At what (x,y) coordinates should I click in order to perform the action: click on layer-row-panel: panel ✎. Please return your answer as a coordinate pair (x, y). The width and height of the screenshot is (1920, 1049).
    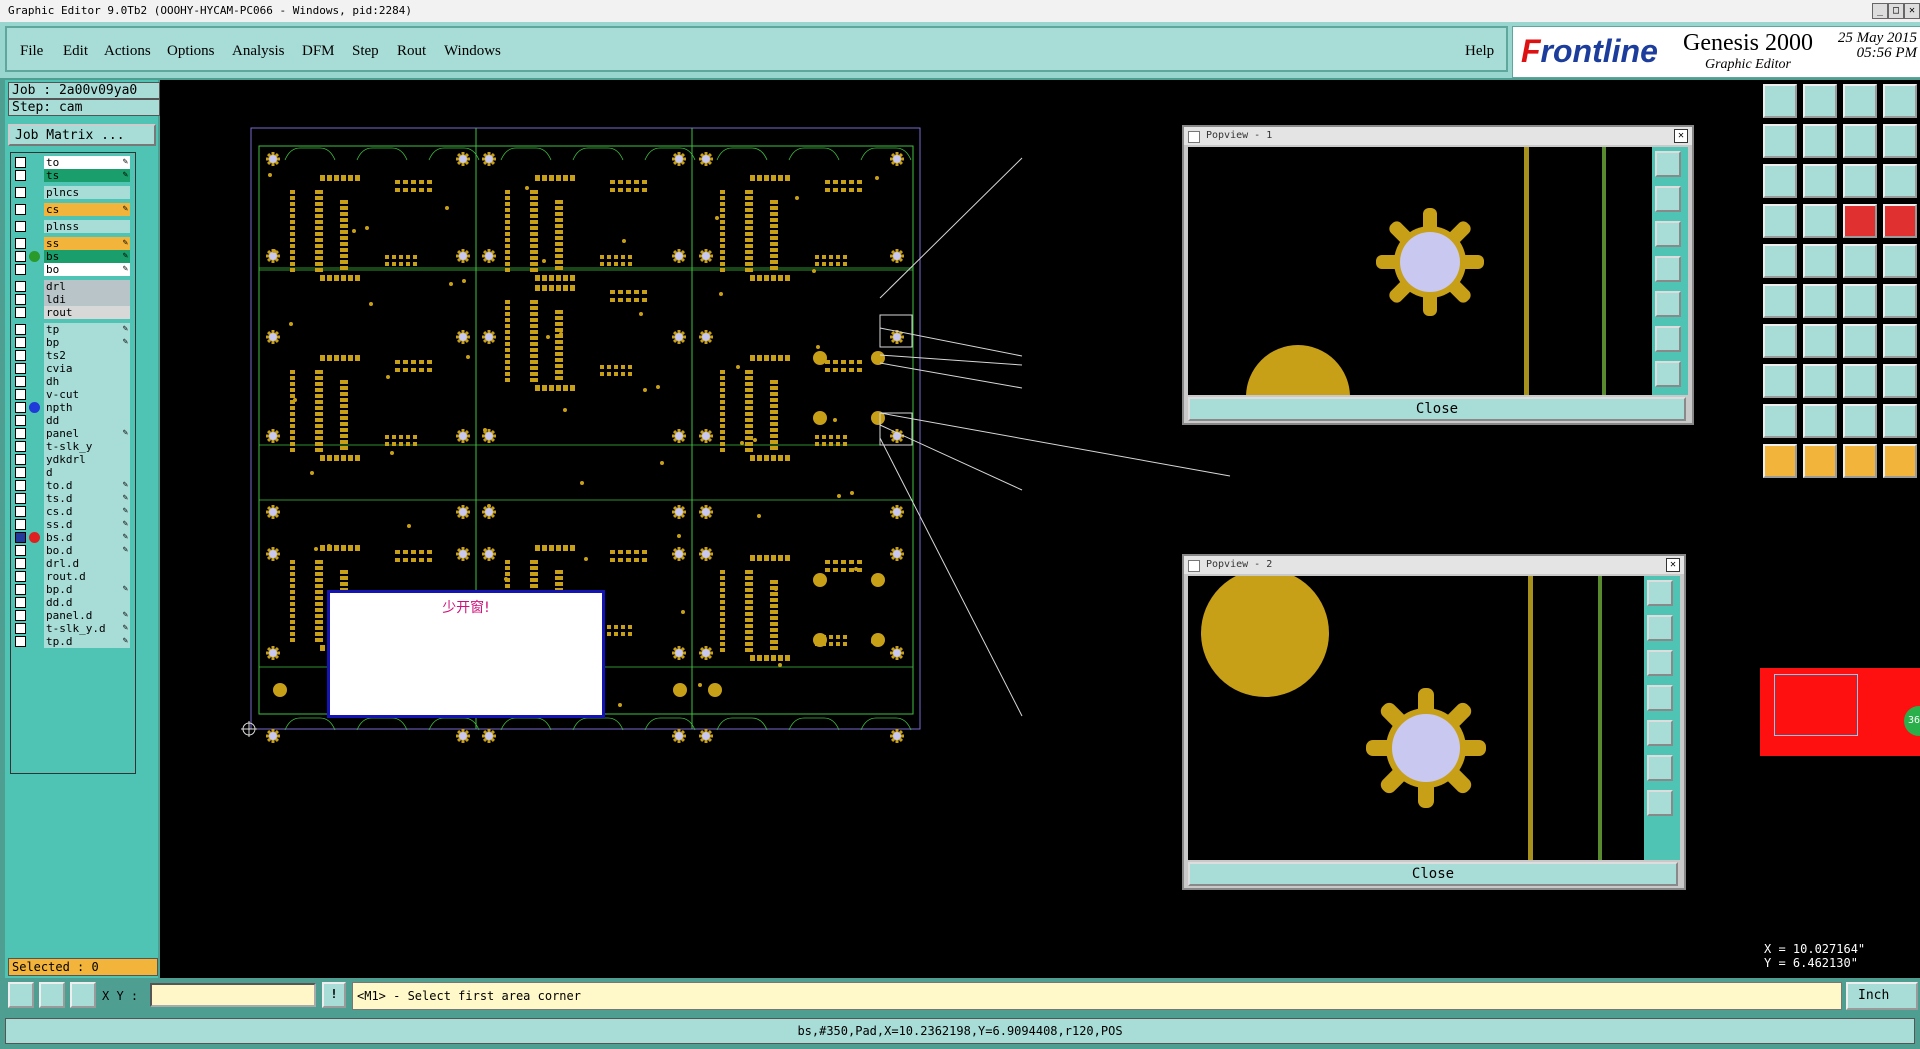
    Looking at the image, I should click on (72, 433).